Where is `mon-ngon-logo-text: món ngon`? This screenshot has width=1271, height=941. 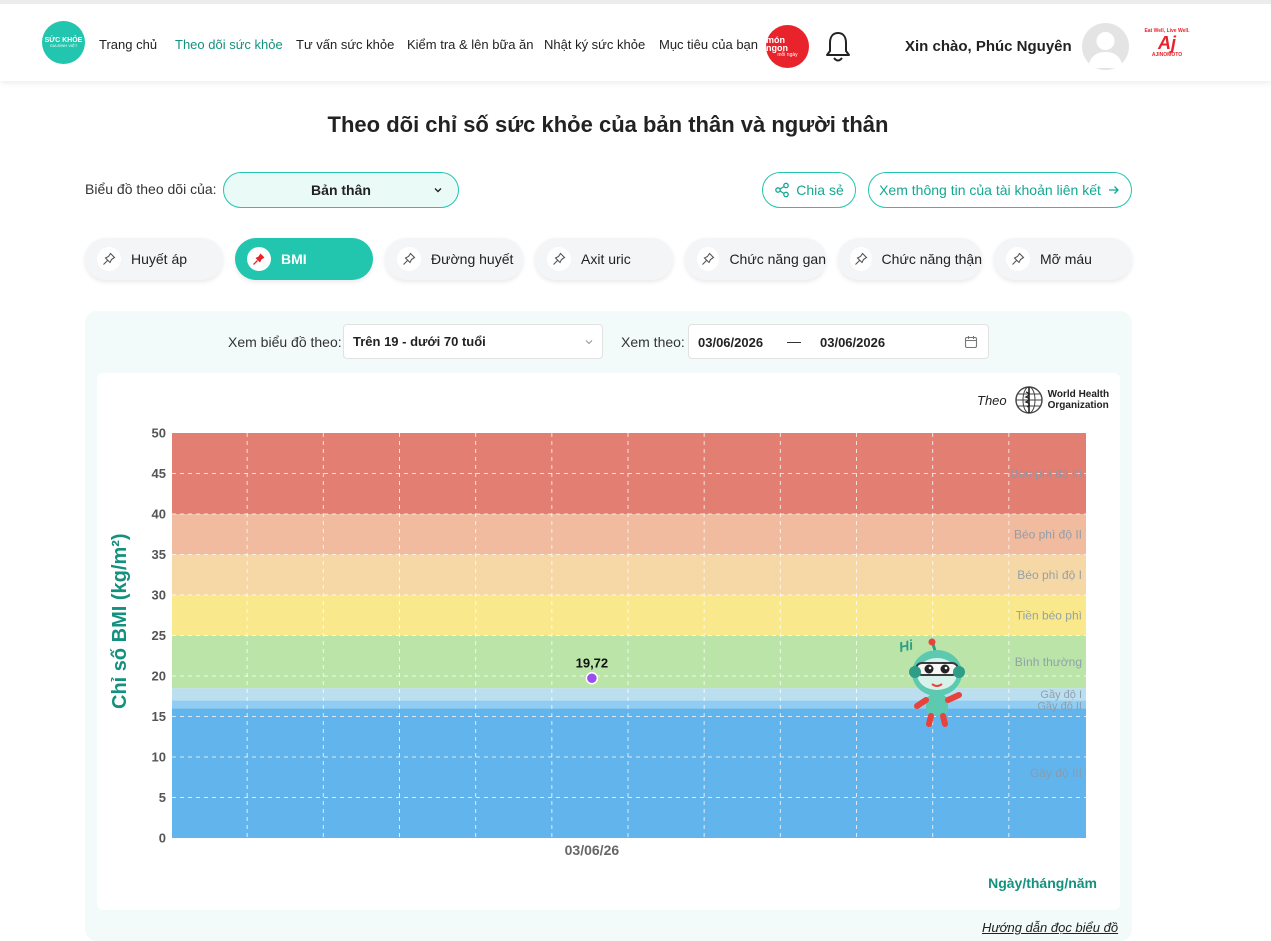
mon-ngon-logo-text: món ngon is located at coordinates (777, 44).